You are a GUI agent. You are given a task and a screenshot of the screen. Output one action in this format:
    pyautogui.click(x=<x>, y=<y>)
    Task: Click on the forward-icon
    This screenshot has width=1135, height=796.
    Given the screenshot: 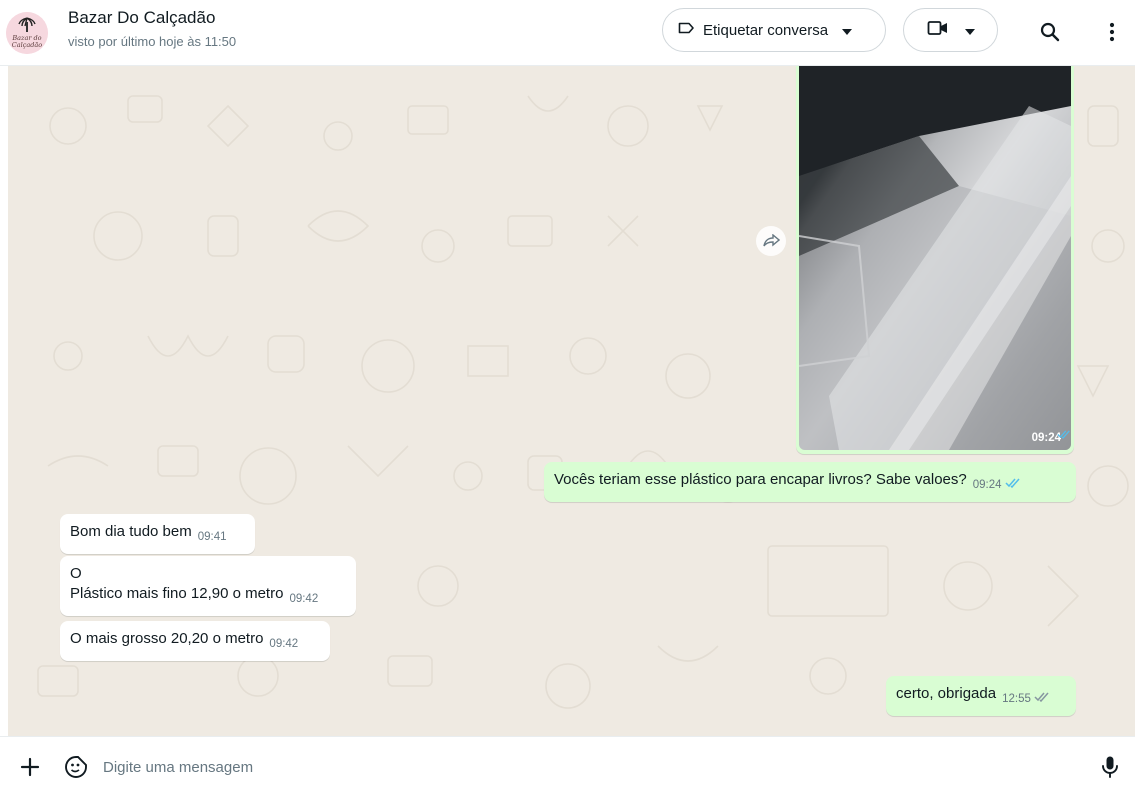 What is the action you would take?
    pyautogui.click(x=771, y=241)
    